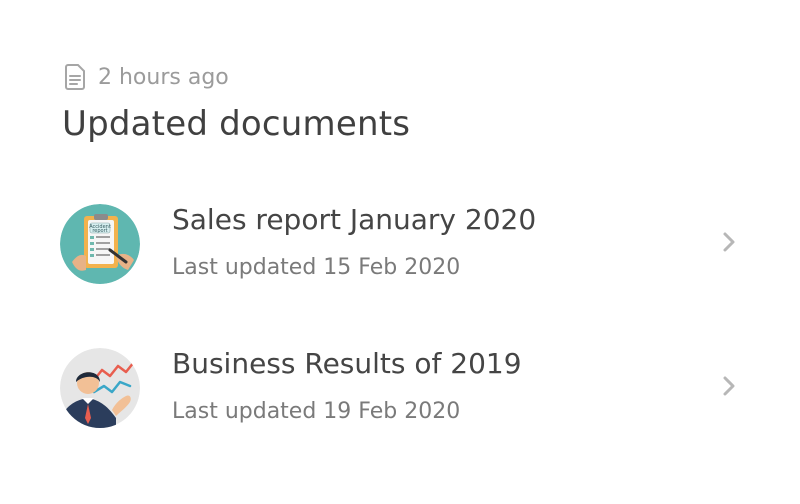 The image size is (800, 504). What do you see at coordinates (163, 77) in the screenshot?
I see `updated-time-text: 2 hours ago` at bounding box center [163, 77].